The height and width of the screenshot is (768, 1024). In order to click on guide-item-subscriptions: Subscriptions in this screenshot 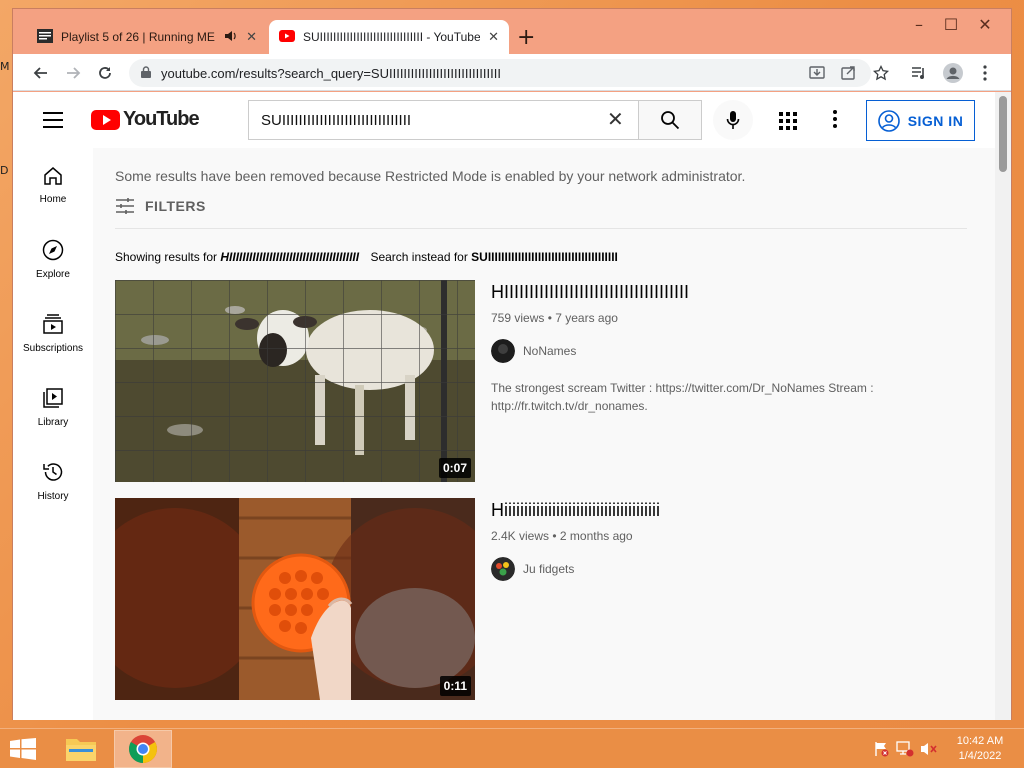, I will do `click(53, 333)`.